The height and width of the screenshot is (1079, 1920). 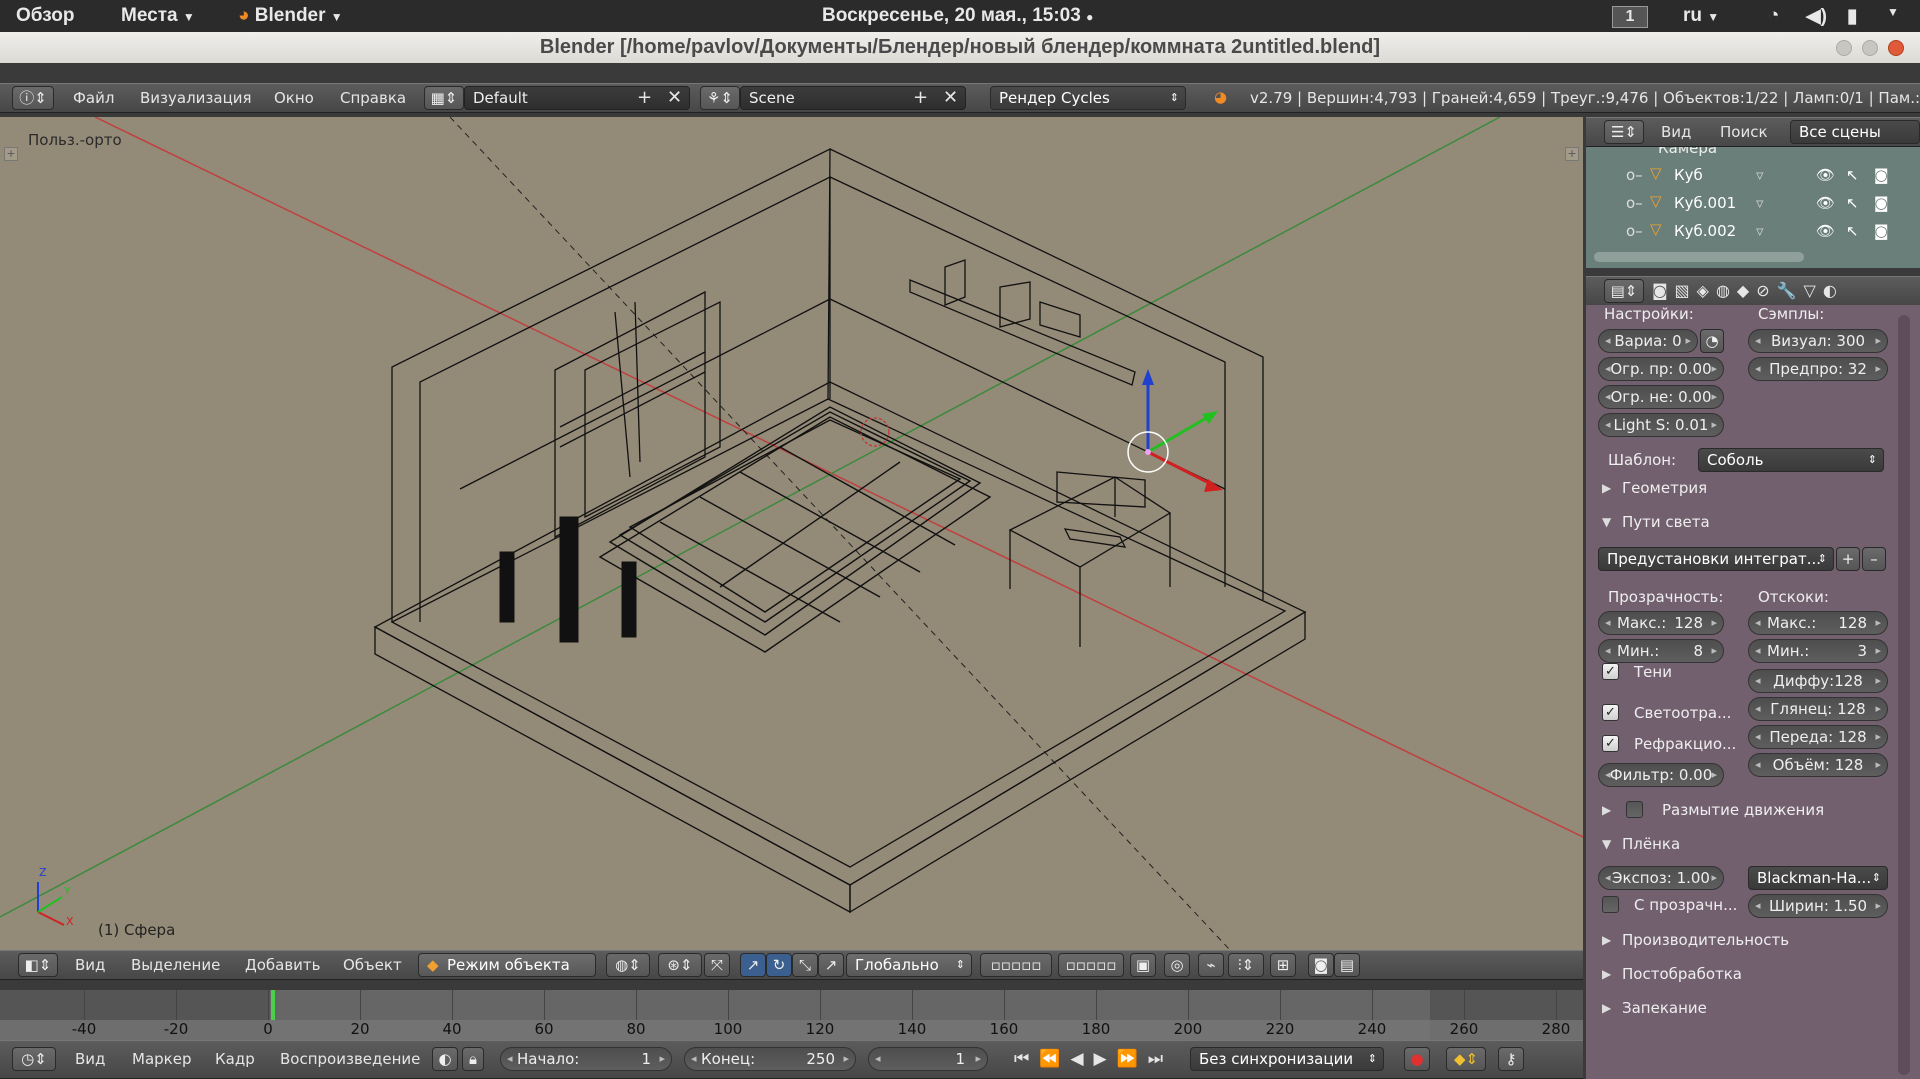 What do you see at coordinates (628, 965) in the screenshot?
I see `viewport-shading-icon: ◍⇕` at bounding box center [628, 965].